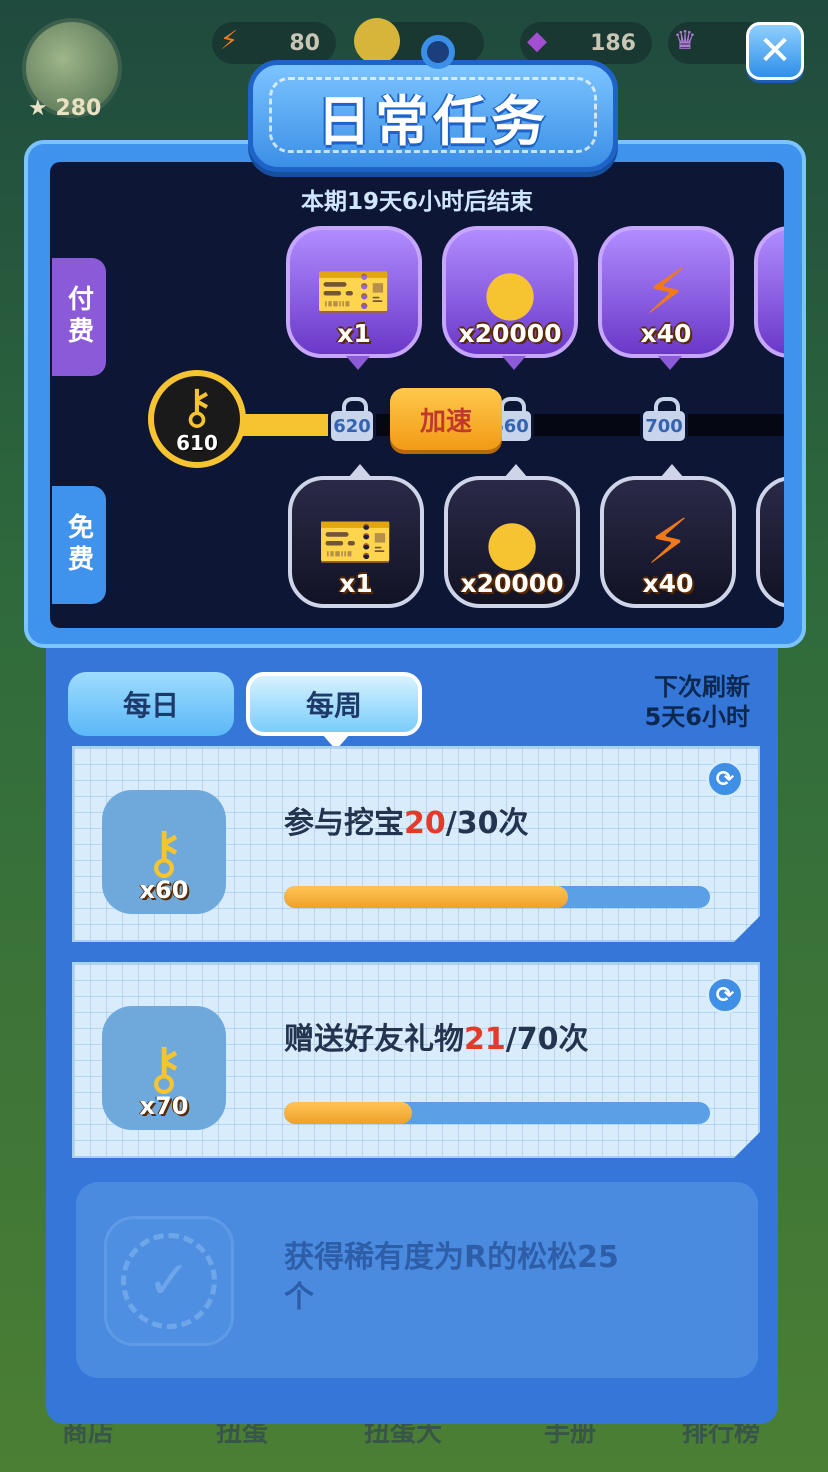  I want to click on gem-counter: ◆ 186, so click(586, 43).